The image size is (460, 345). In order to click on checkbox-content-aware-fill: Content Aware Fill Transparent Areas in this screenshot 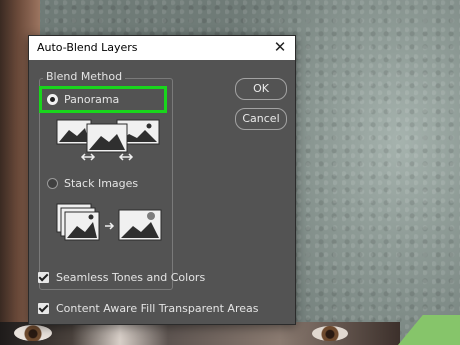, I will do `click(148, 308)`.